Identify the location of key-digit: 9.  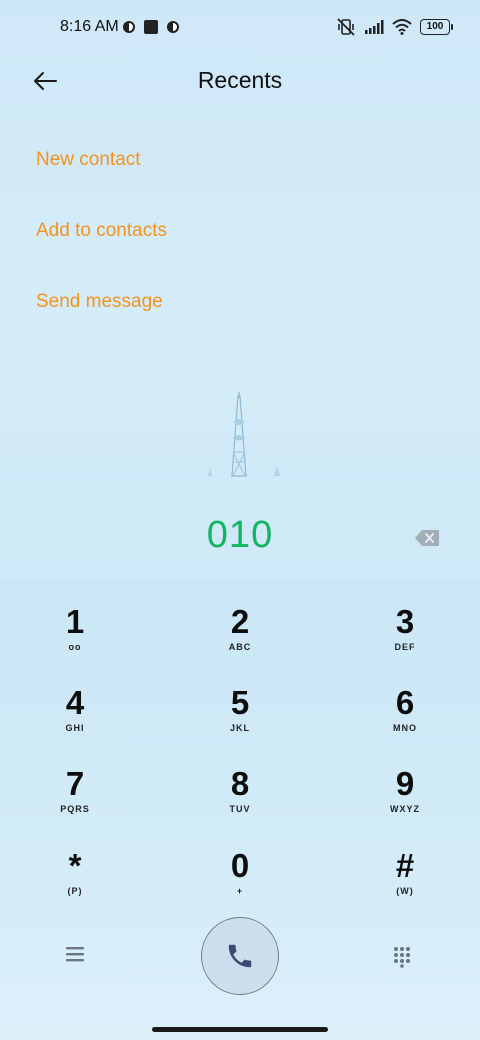
(405, 783).